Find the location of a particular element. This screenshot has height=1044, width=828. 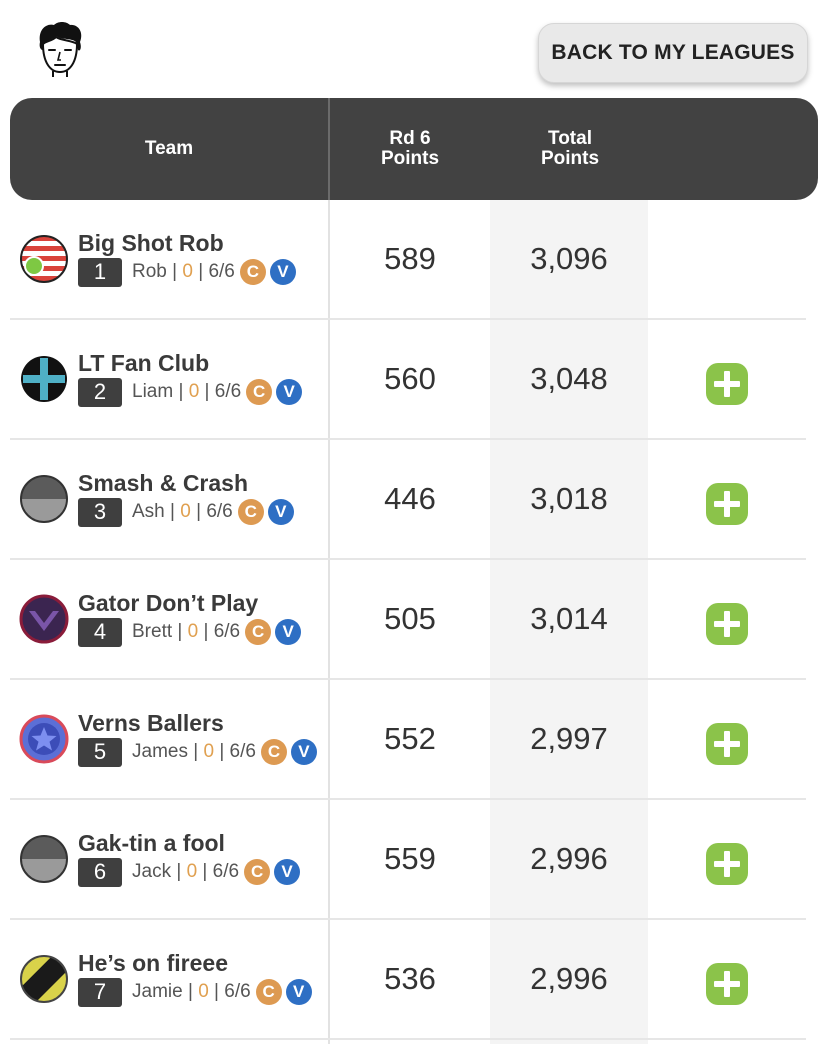

total-points: 2,997 is located at coordinates (569, 738).